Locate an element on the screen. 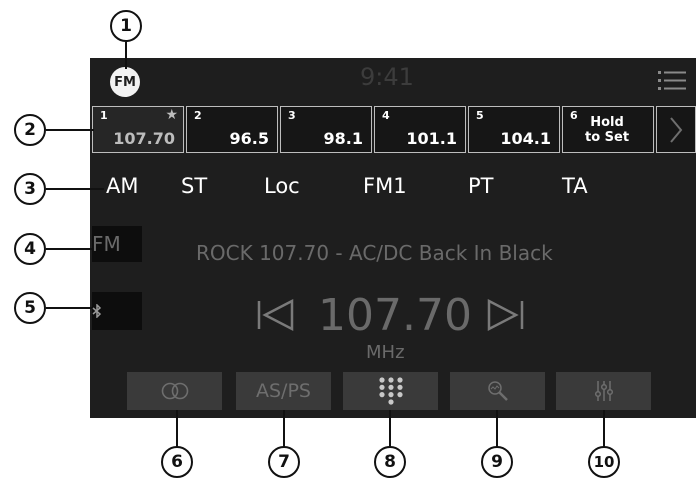  band-indicator: FM is located at coordinates (117, 244).